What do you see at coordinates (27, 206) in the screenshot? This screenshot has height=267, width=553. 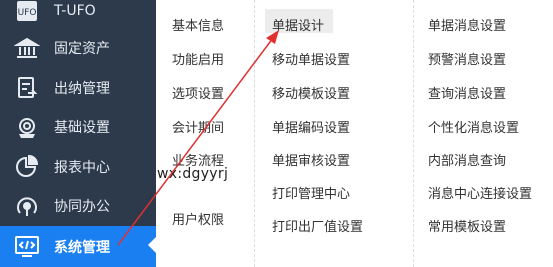 I see `collaboration-icon` at bounding box center [27, 206].